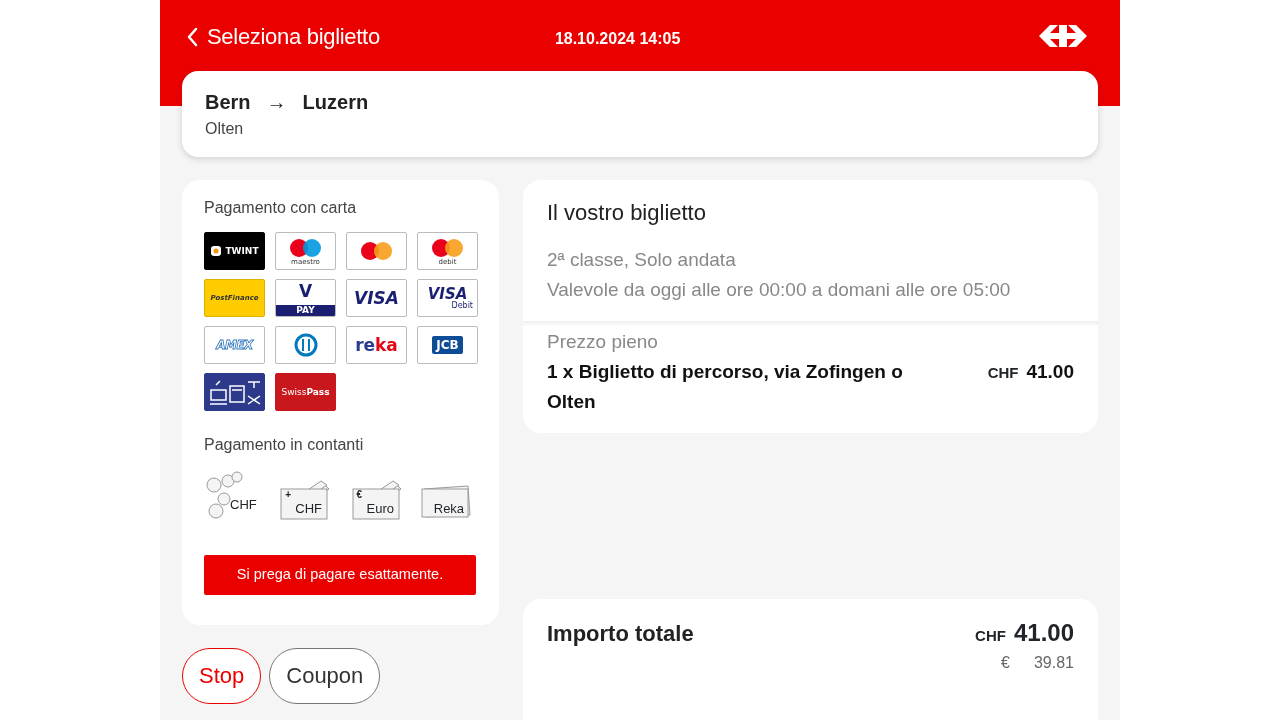  What do you see at coordinates (305, 298) in the screenshot?
I see `payment-card-logo: V PAY` at bounding box center [305, 298].